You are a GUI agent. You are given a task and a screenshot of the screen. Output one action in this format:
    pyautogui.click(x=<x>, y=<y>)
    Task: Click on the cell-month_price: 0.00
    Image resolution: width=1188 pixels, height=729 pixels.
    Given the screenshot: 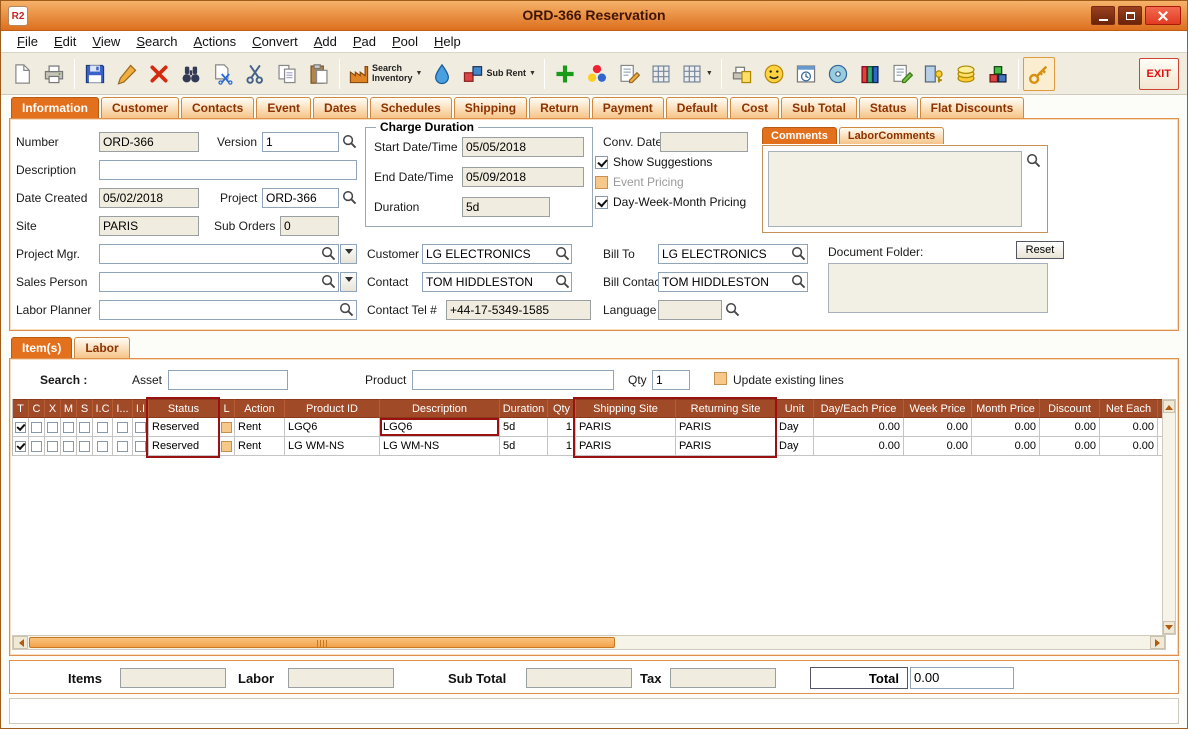 What is the action you would take?
    pyautogui.click(x=1006, y=446)
    